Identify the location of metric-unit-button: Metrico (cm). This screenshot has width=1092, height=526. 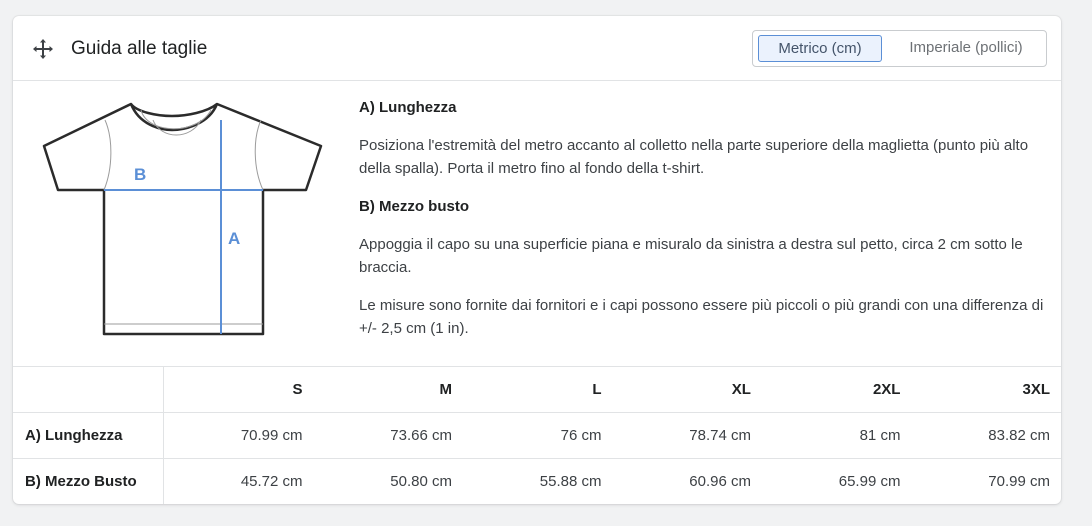
(820, 48).